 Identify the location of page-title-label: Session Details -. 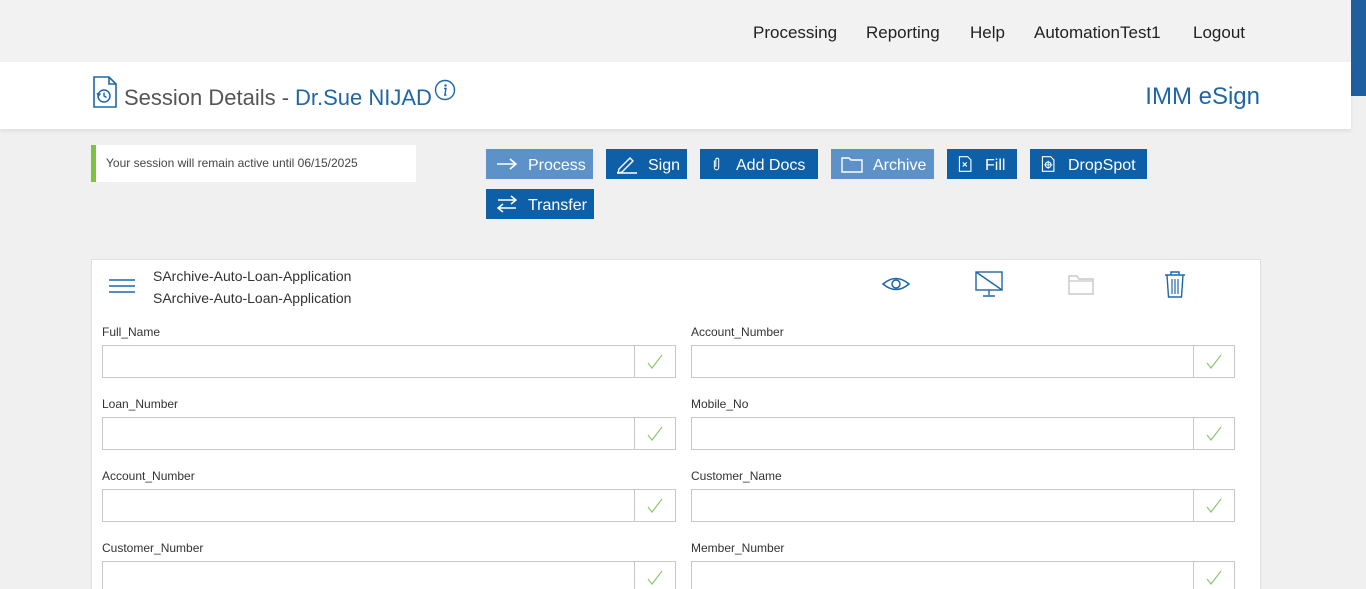
(207, 97).